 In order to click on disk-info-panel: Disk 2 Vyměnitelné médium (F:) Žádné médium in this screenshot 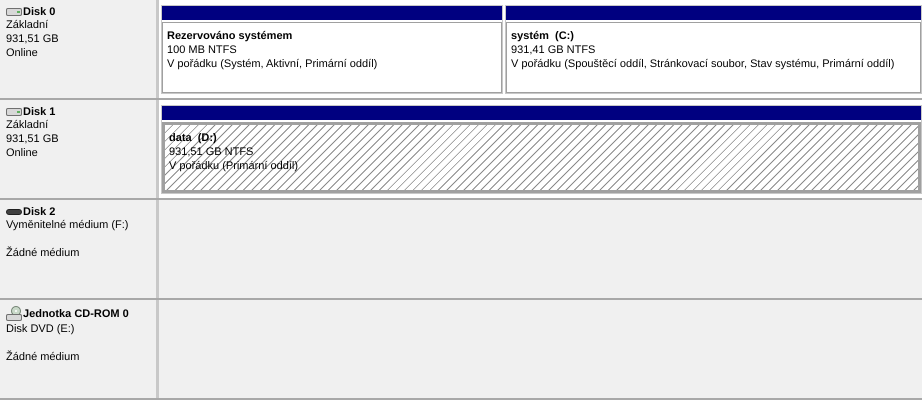, I will do `click(79, 249)`.